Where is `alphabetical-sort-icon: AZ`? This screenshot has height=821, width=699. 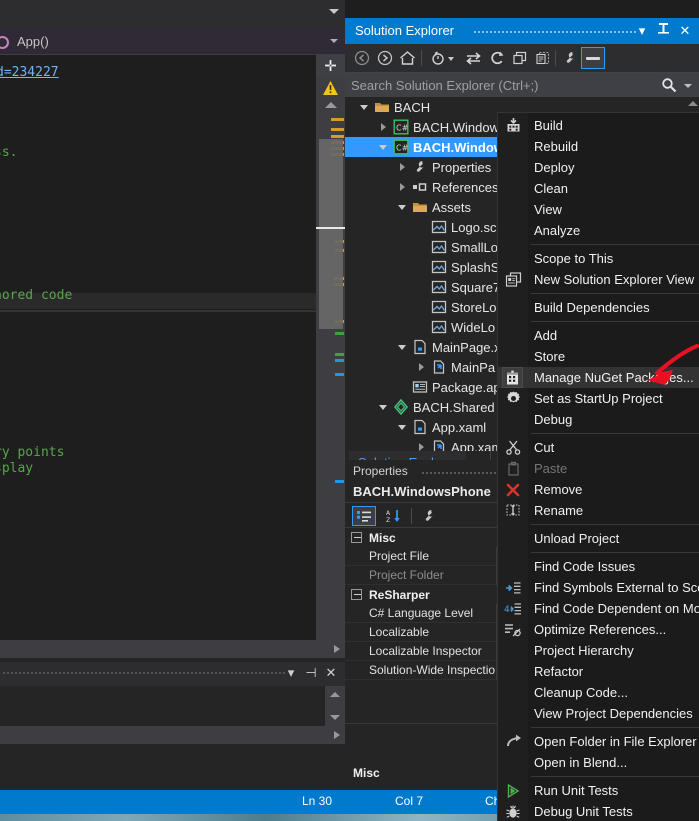
alphabetical-sort-icon: AZ is located at coordinates (393, 516).